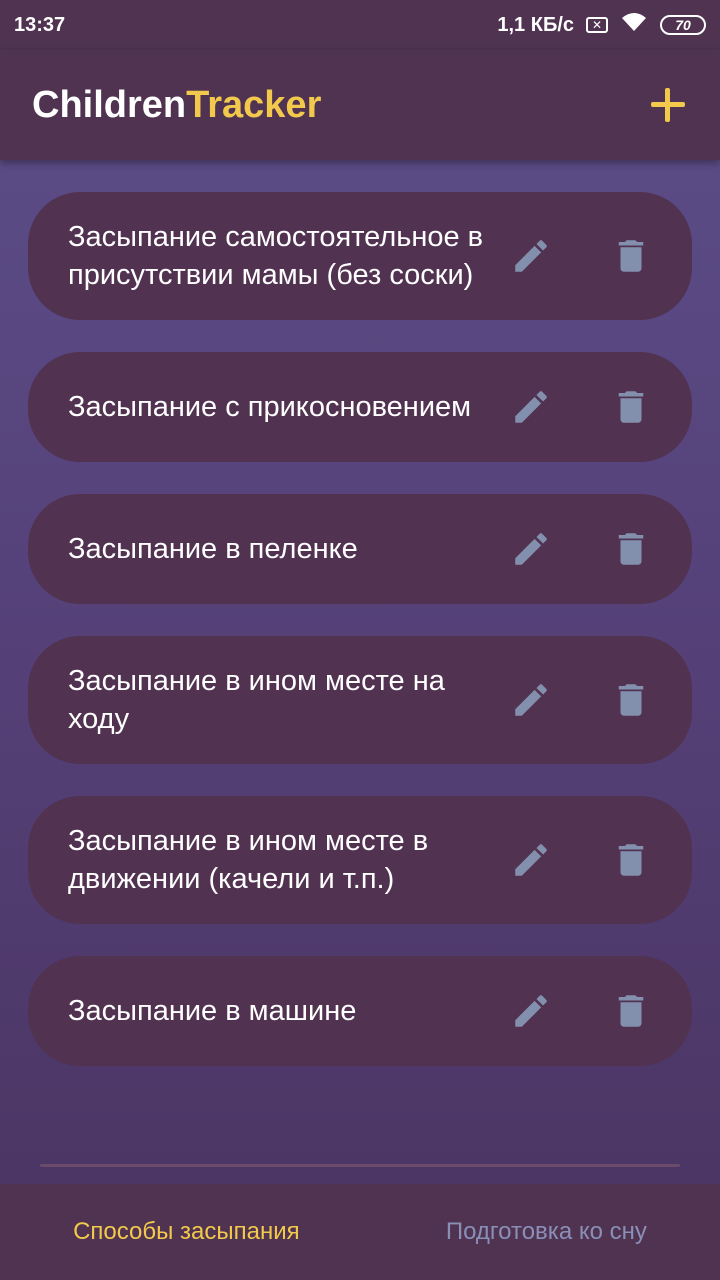 This screenshot has width=720, height=1280. Describe the element at coordinates (270, 407) in the screenshot. I see `list-item-label: Засыпание с прикосновением` at that location.